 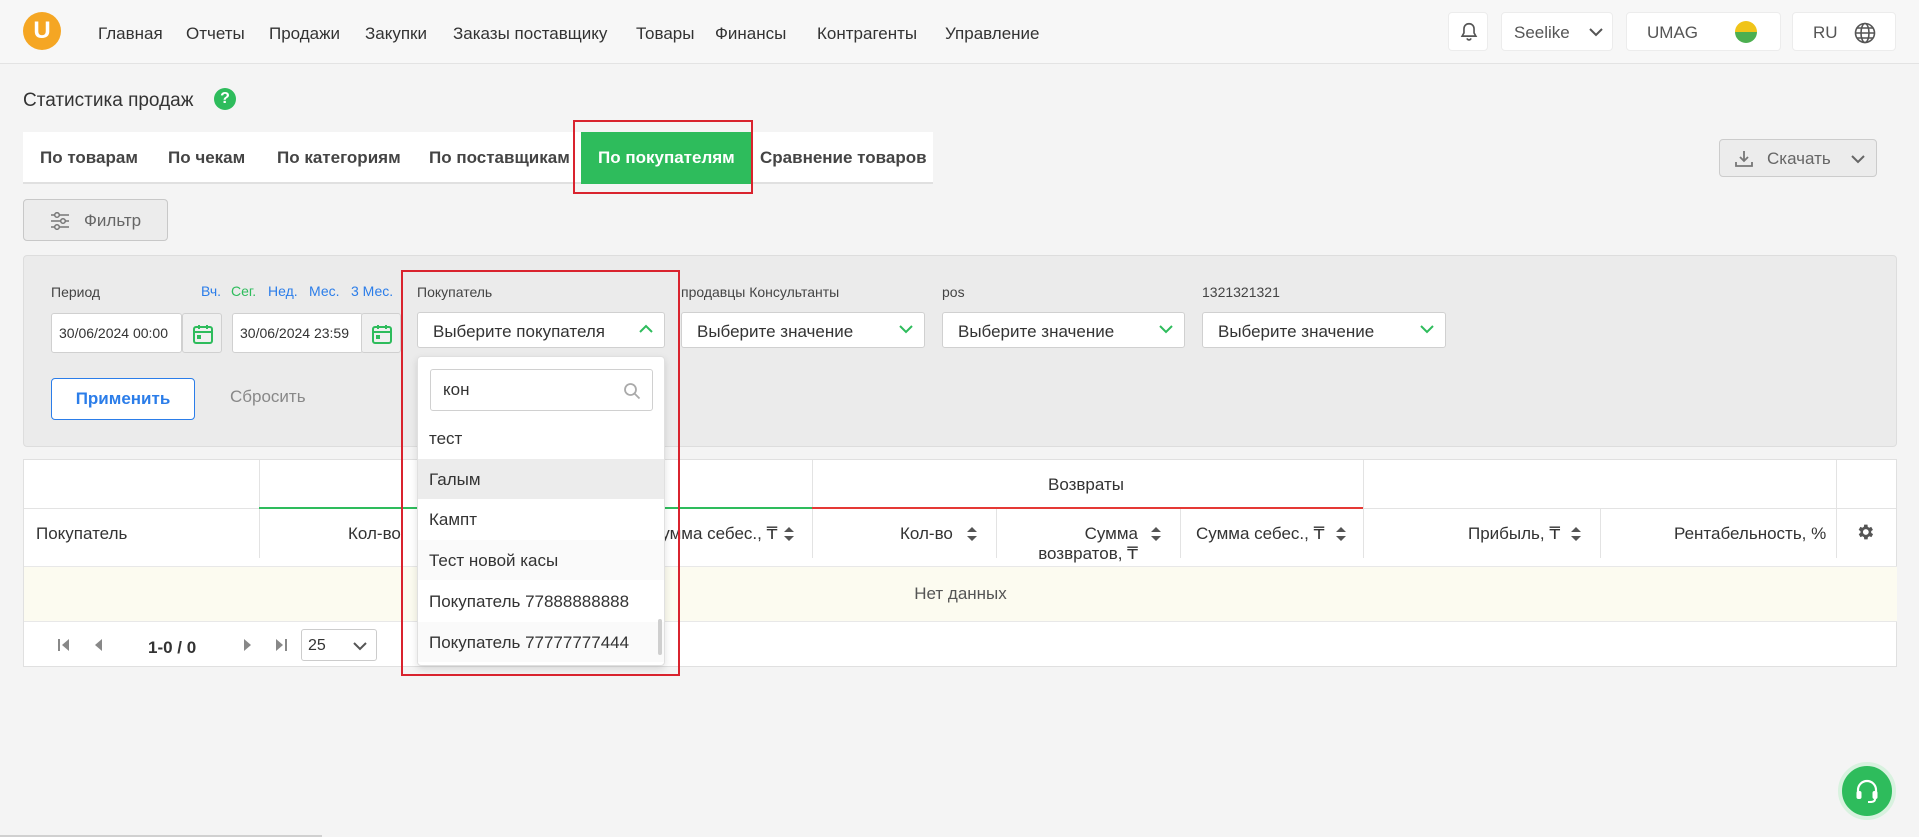 What do you see at coordinates (396, 34) in the screenshot?
I see `nav-purchases: Закупки` at bounding box center [396, 34].